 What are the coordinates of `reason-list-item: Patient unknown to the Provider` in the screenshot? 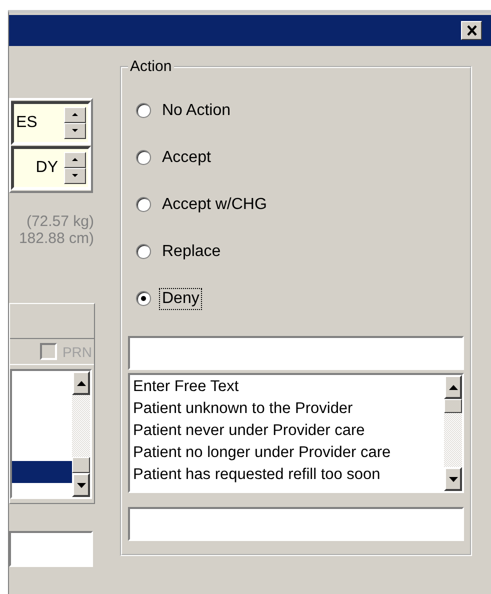 It's located at (287, 409).